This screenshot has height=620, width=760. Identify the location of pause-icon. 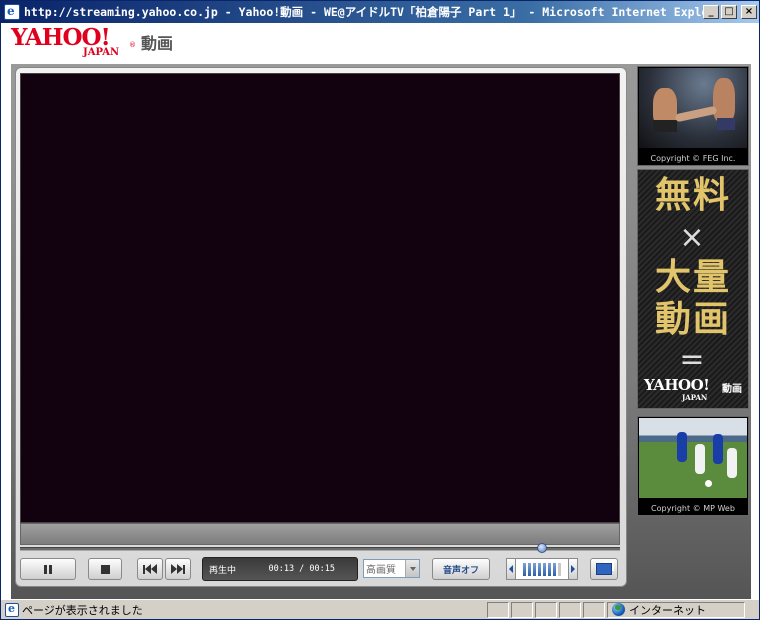
(48, 569).